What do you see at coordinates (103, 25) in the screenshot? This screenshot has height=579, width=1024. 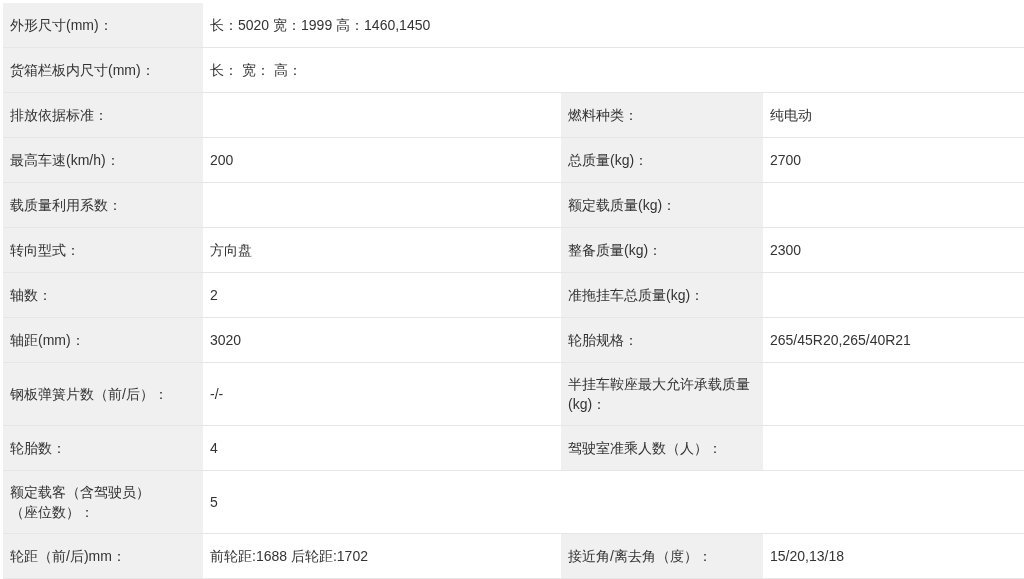 I see `field-label: 外形尺寸(mm)：` at bounding box center [103, 25].